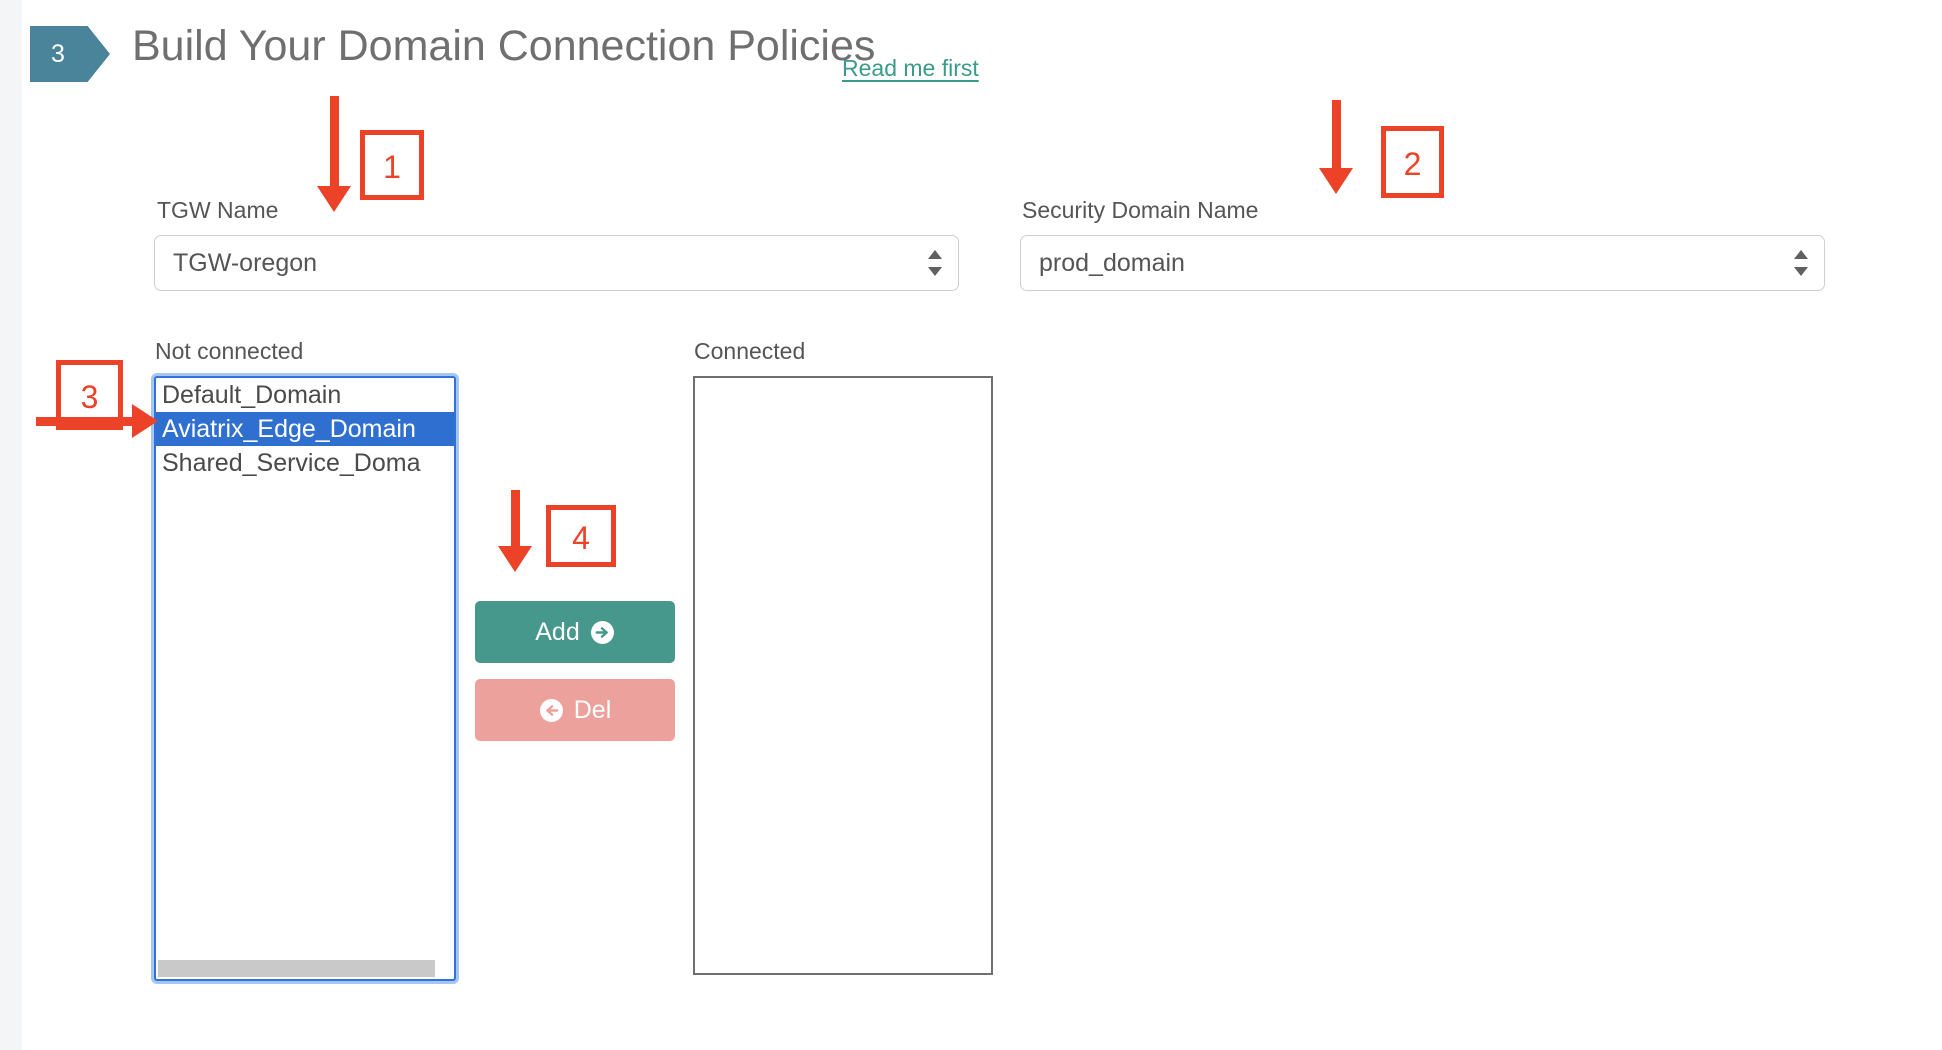  What do you see at coordinates (89, 395) in the screenshot?
I see `annotation-label-3: 3` at bounding box center [89, 395].